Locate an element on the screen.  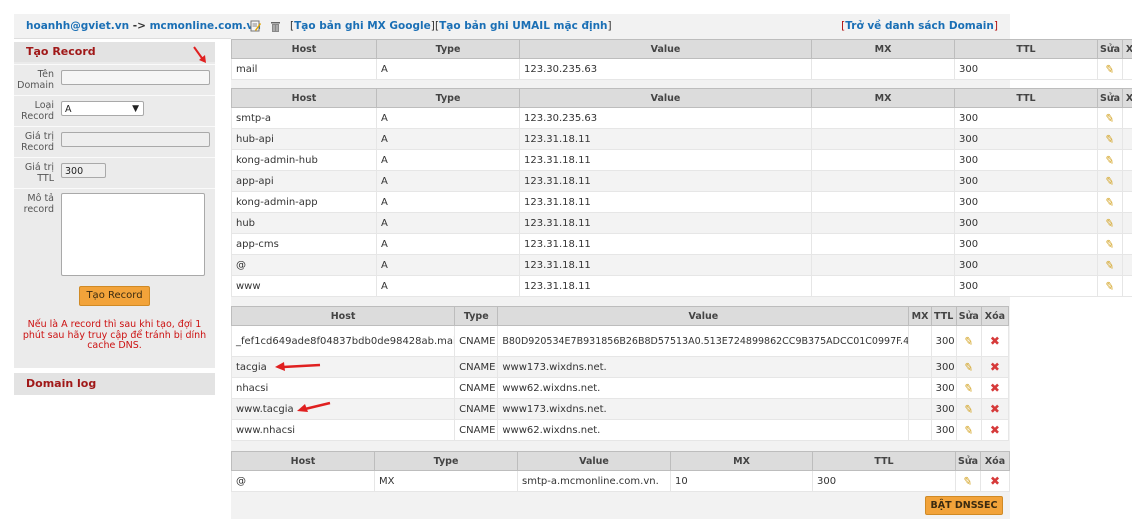
col-type: Type is located at coordinates (476, 316).